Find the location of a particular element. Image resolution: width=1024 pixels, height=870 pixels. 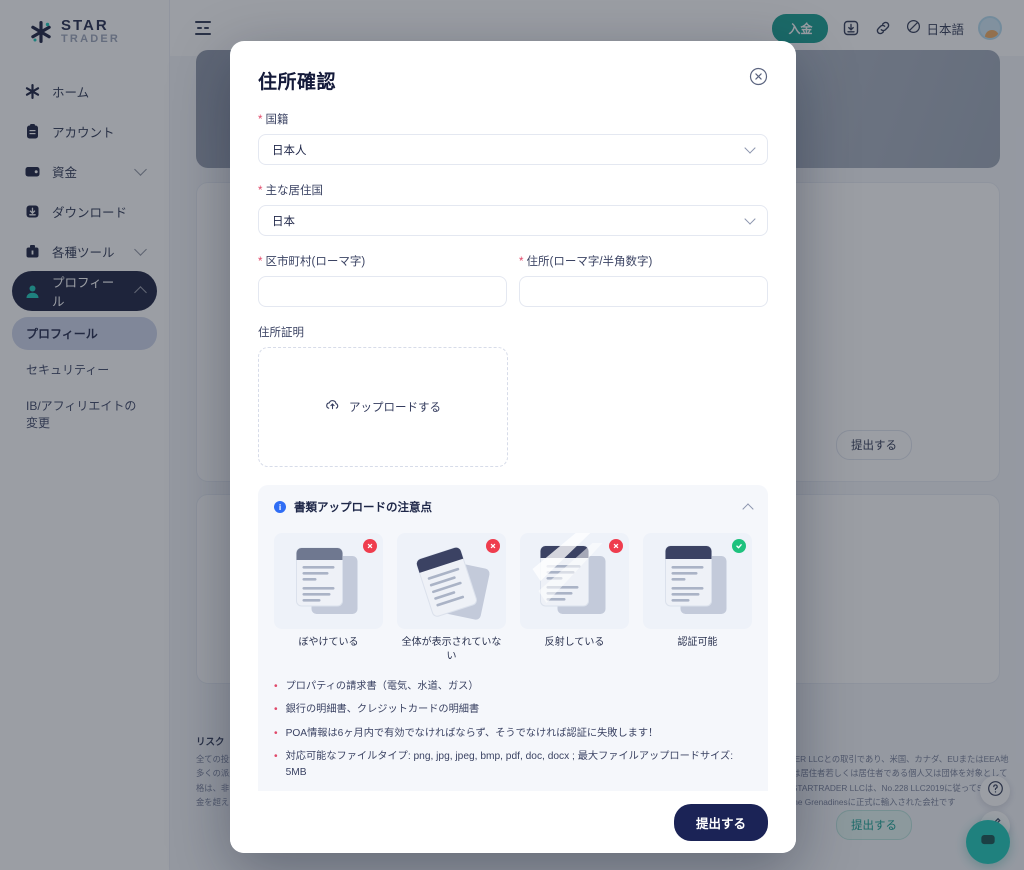

modal-header: 住所確認 is located at coordinates (513, 80).